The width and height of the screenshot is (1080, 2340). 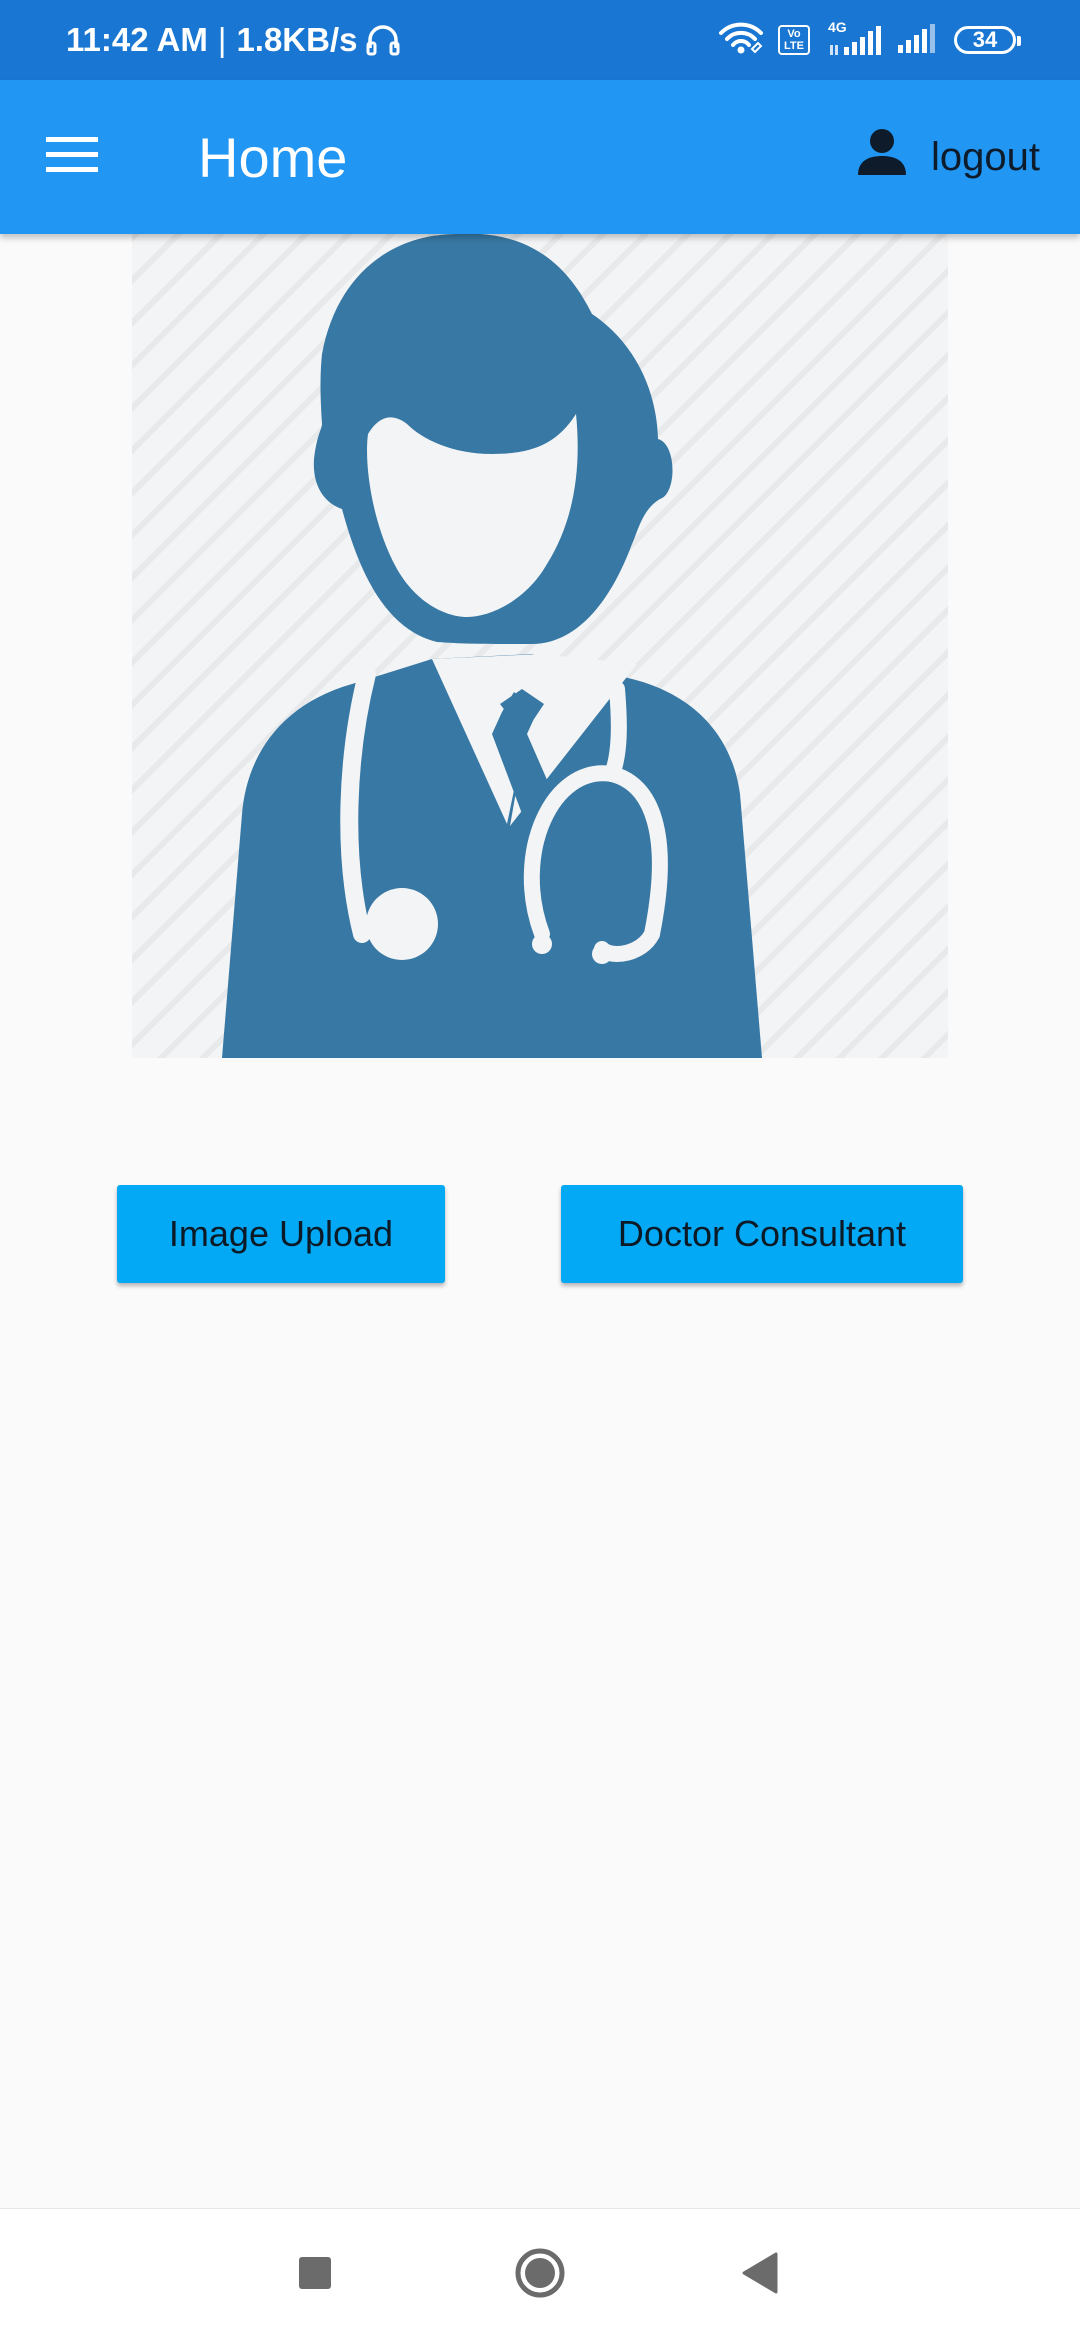 I want to click on back-button, so click(x=760, y=2274).